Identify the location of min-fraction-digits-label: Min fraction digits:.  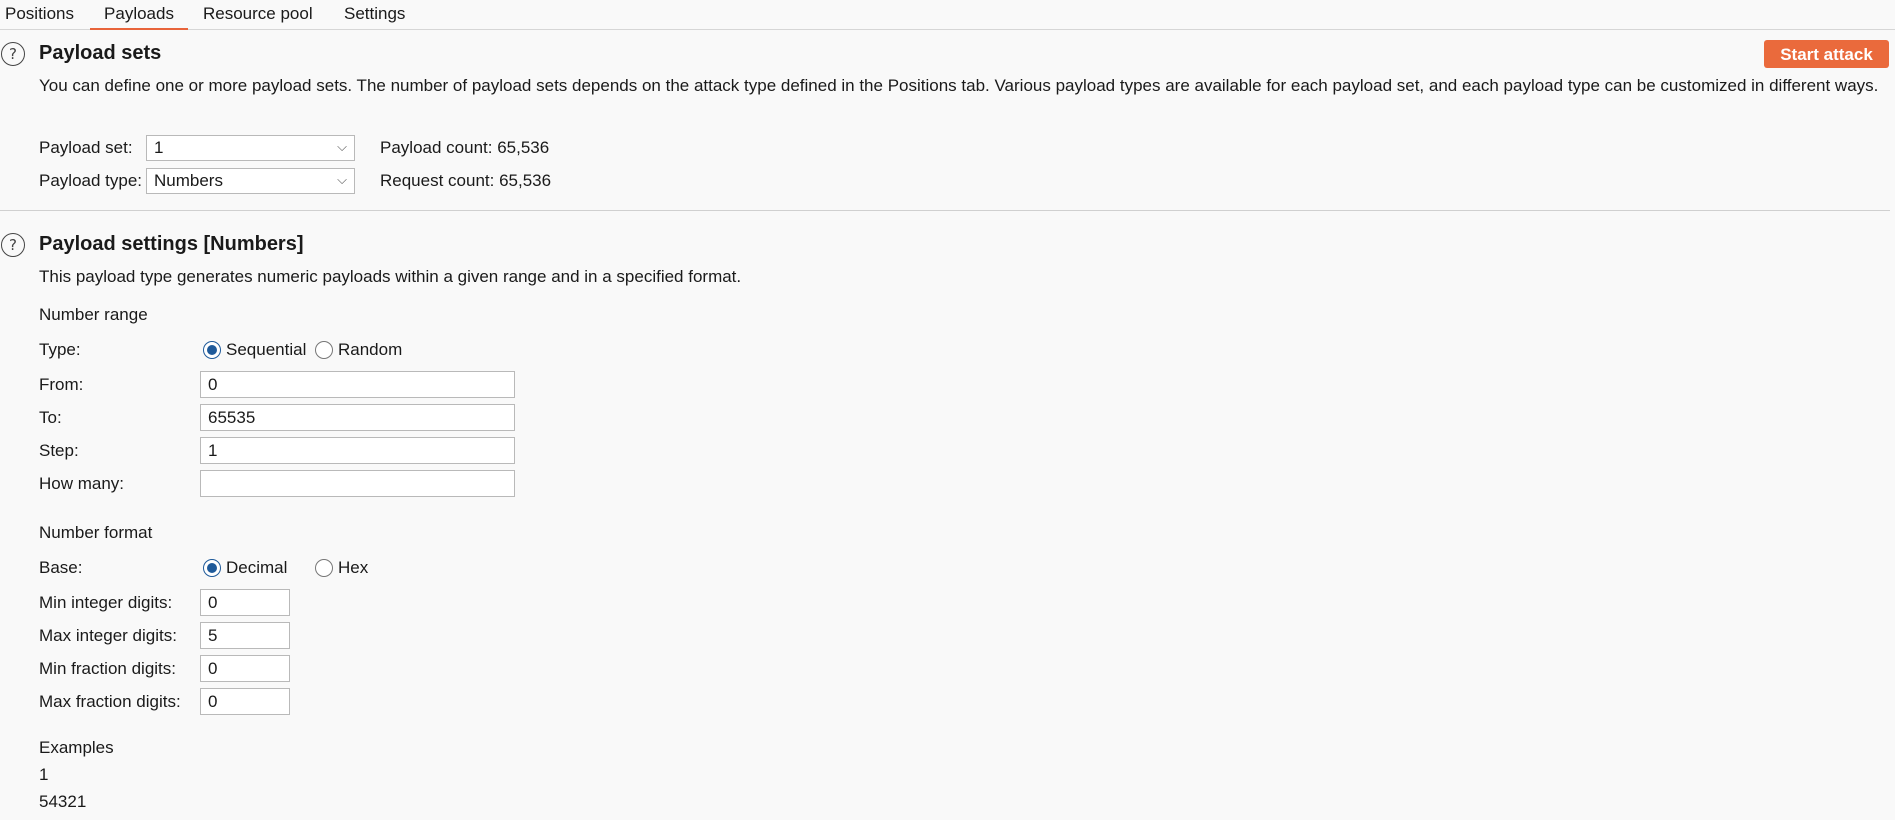
(107, 668).